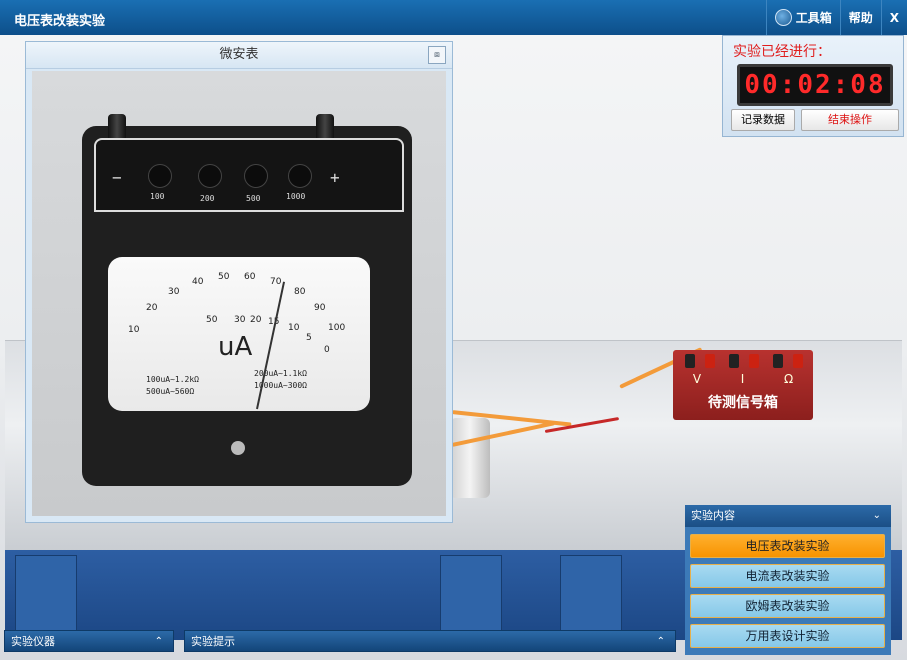  I want to click on hints-label: 实验提示, so click(213, 641).